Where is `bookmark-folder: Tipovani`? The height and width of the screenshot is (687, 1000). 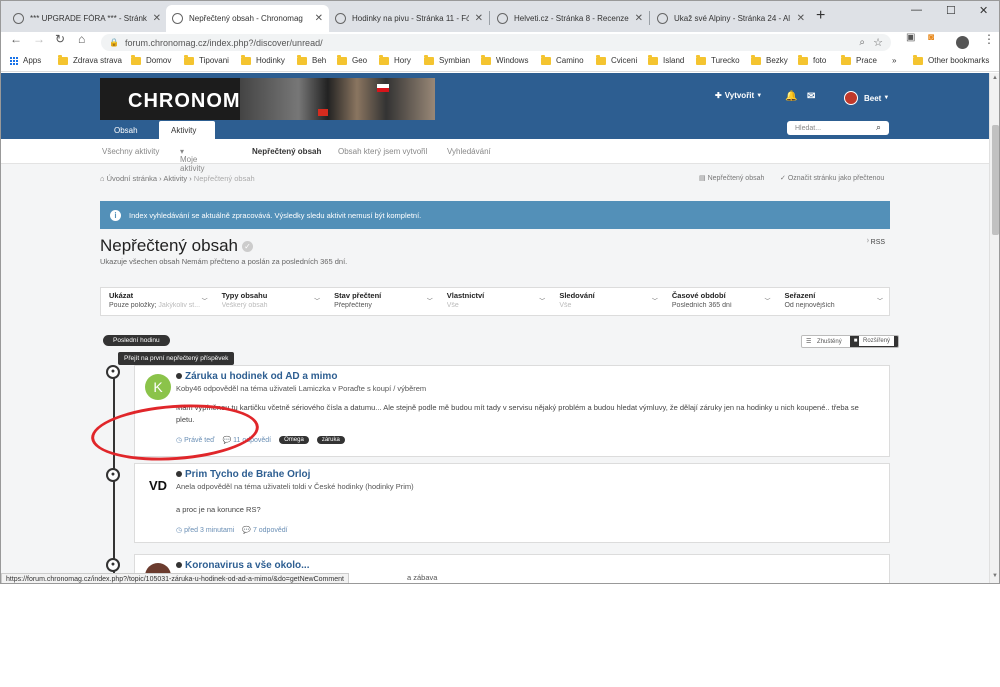 bookmark-folder: Tipovani is located at coordinates (206, 59).